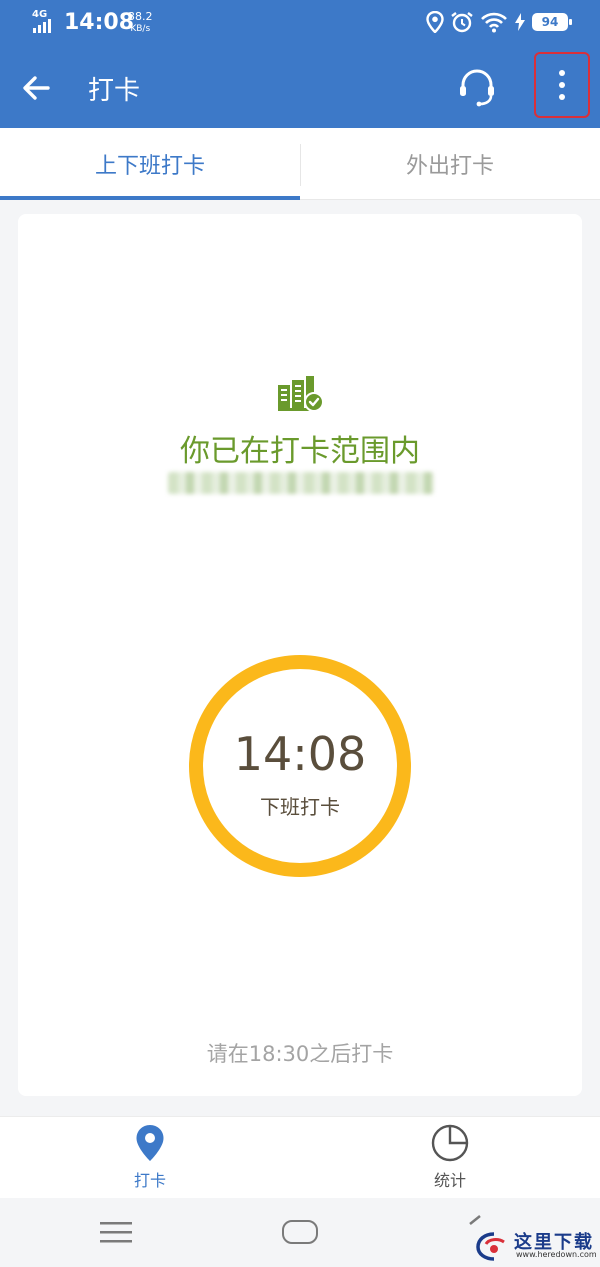 The image size is (600, 1267). I want to click on nav-statistics: 统计, so click(450, 1159).